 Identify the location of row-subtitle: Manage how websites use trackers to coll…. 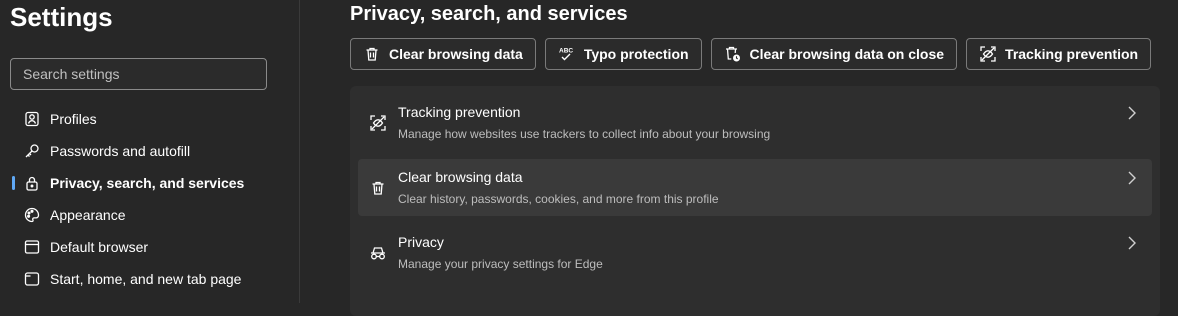
(584, 134).